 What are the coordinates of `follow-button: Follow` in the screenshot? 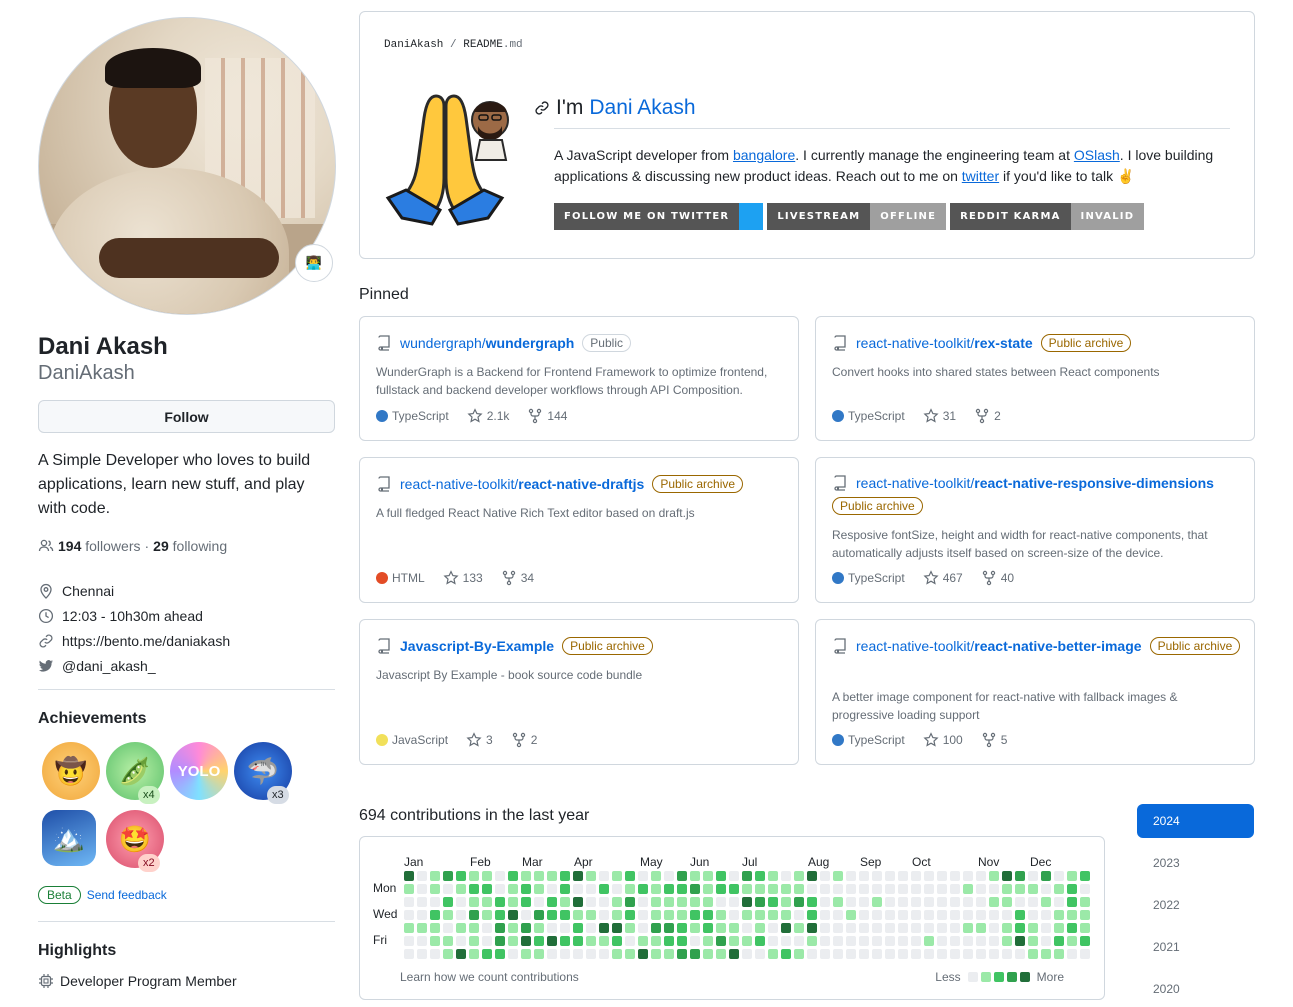 It's located at (186, 416).